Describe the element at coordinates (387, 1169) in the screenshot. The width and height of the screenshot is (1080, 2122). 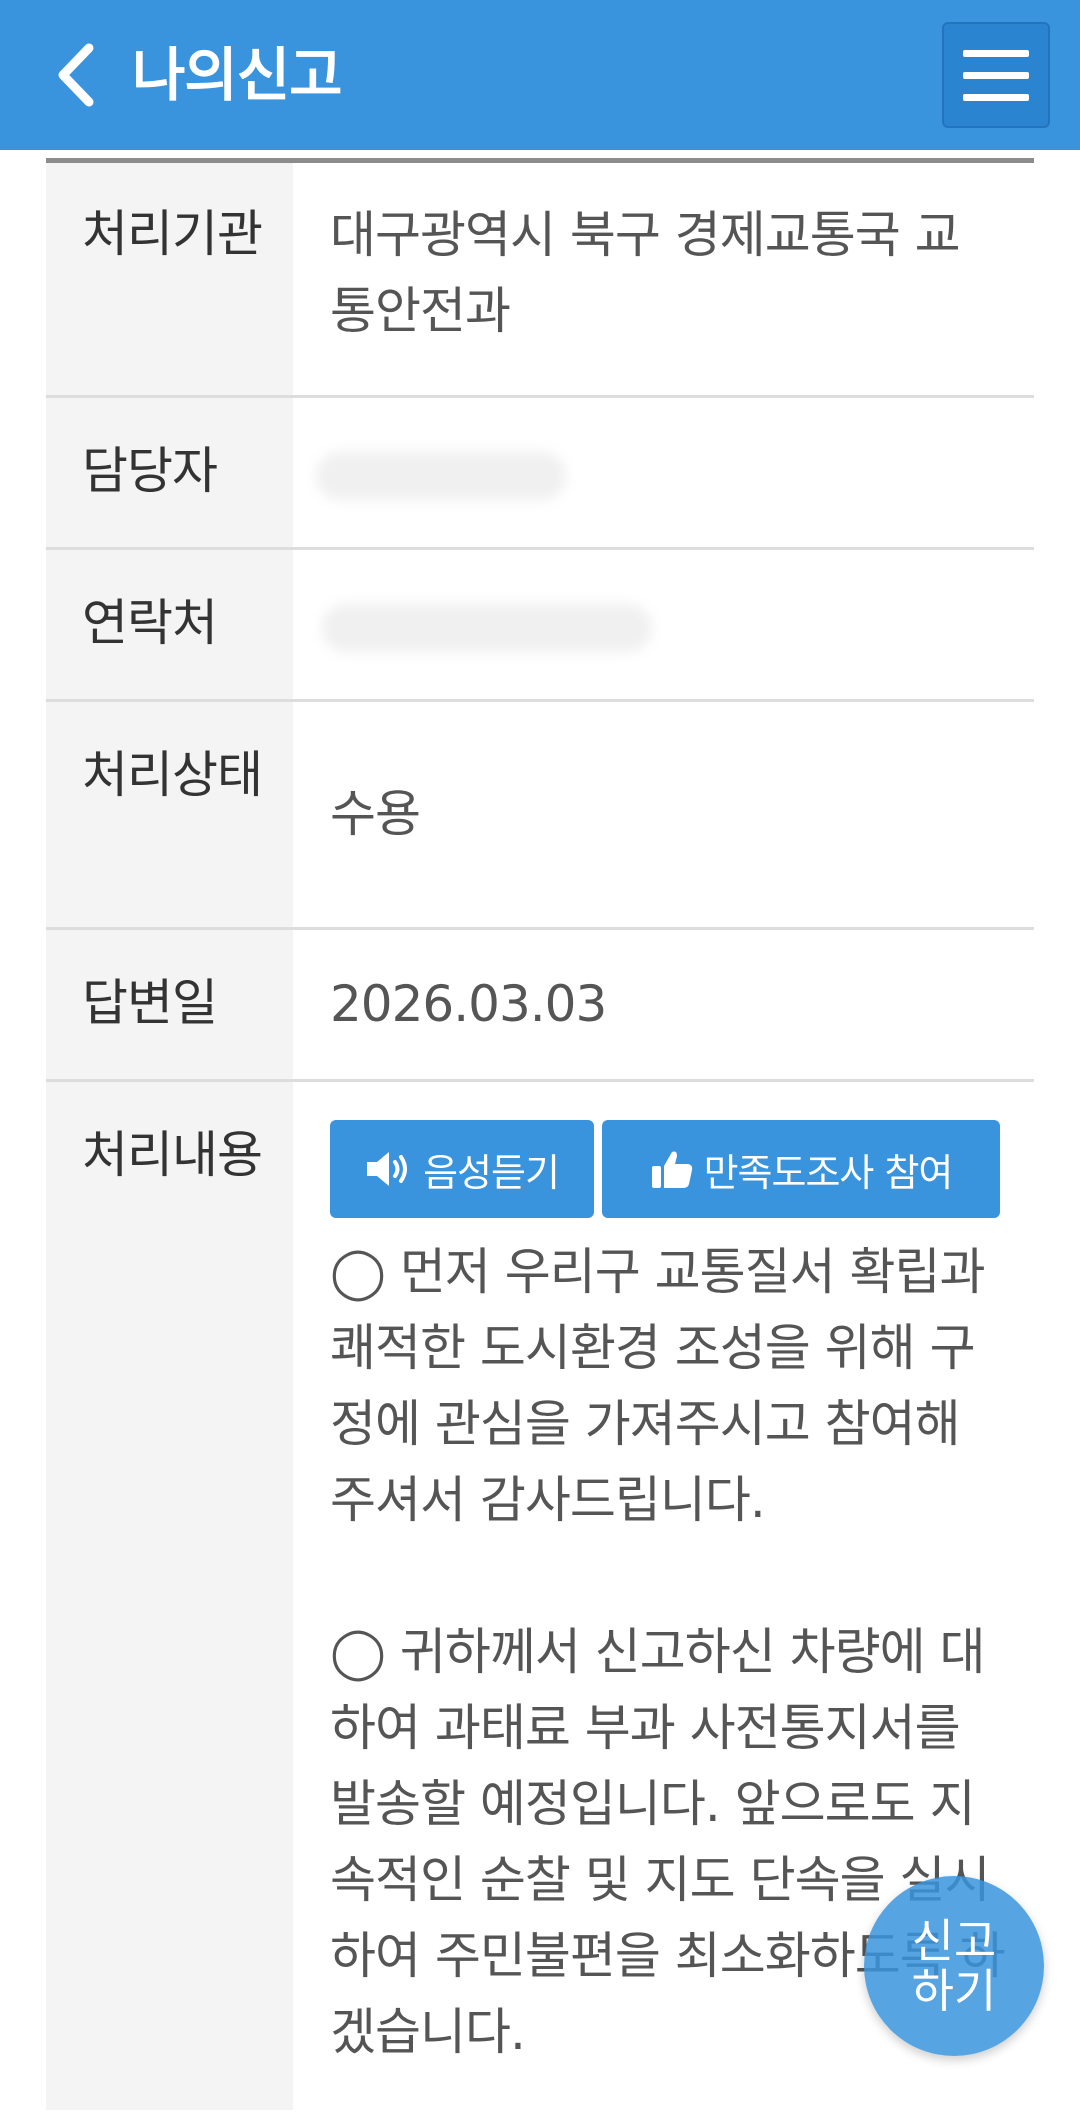
I see `speaker-icon` at that location.